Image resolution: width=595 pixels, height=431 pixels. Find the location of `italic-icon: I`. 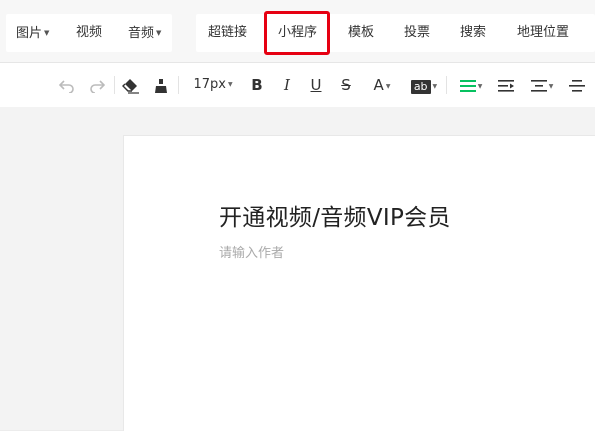

italic-icon: I is located at coordinates (287, 85).